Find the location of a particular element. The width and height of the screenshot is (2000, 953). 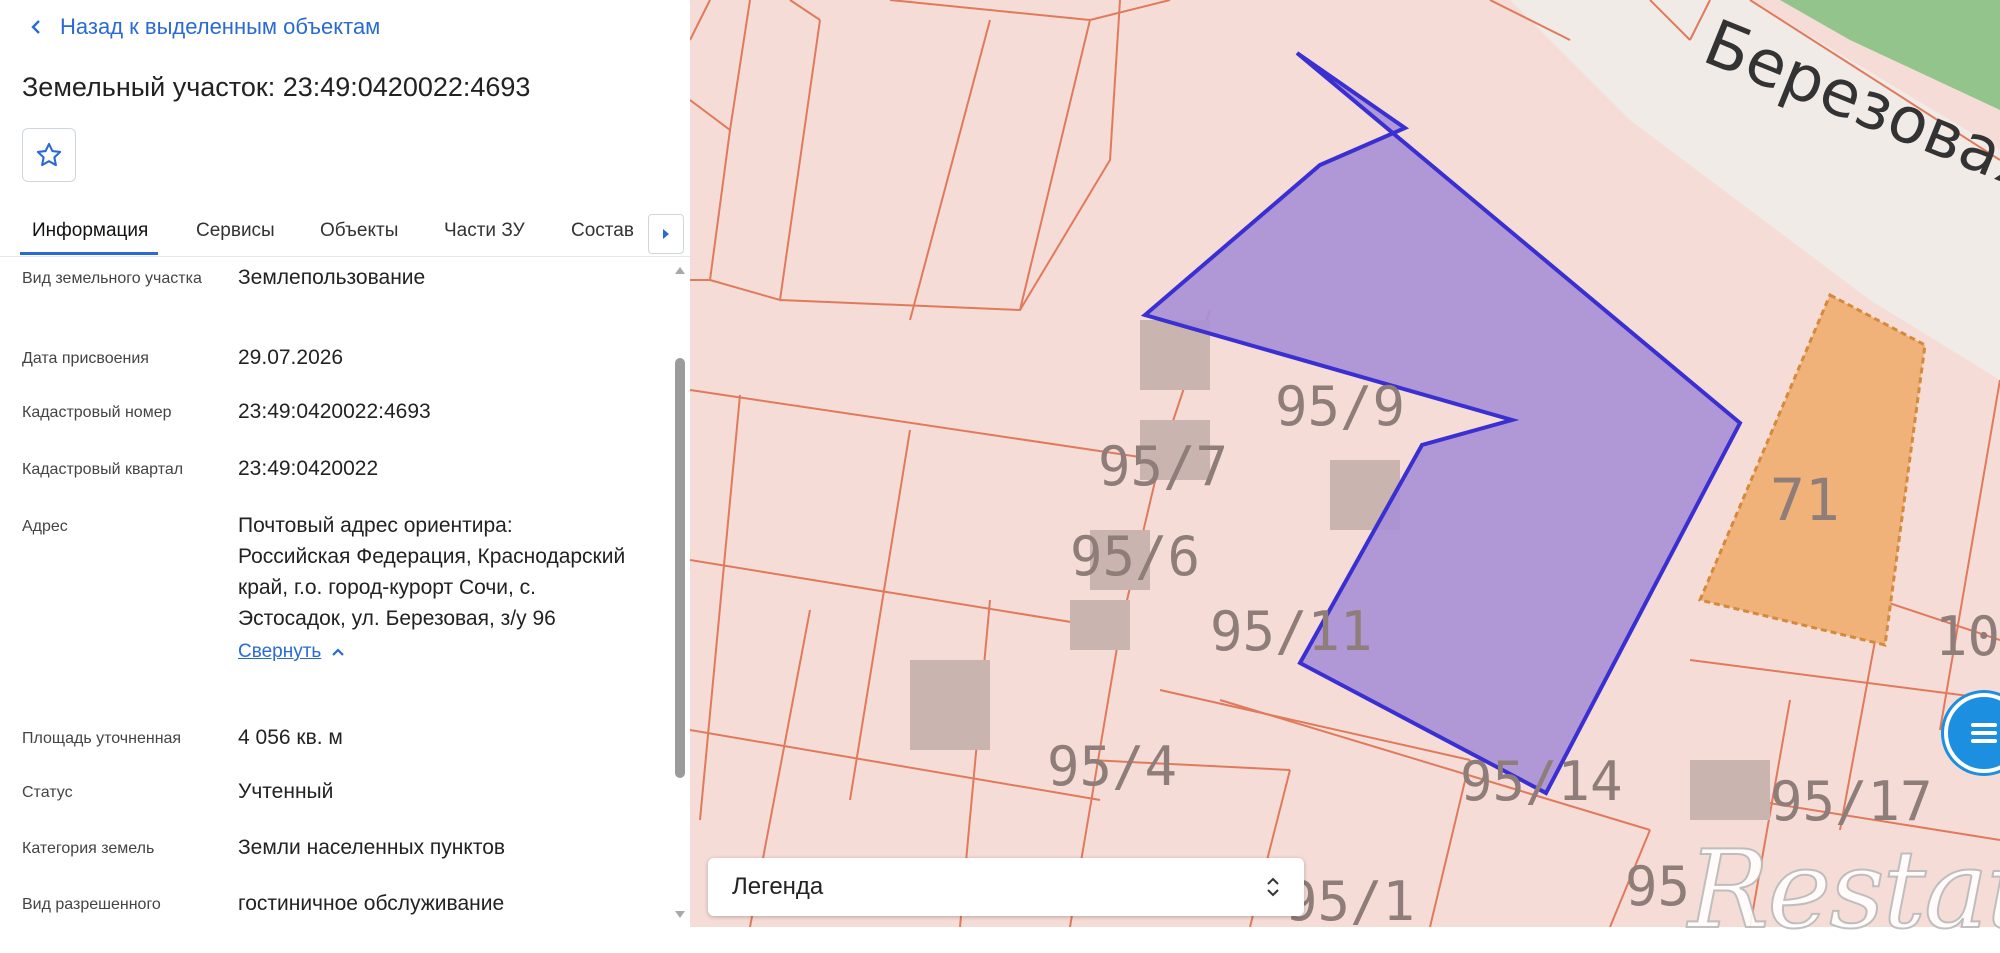

info-value: гостиничное обслуживание is located at coordinates (371, 903).